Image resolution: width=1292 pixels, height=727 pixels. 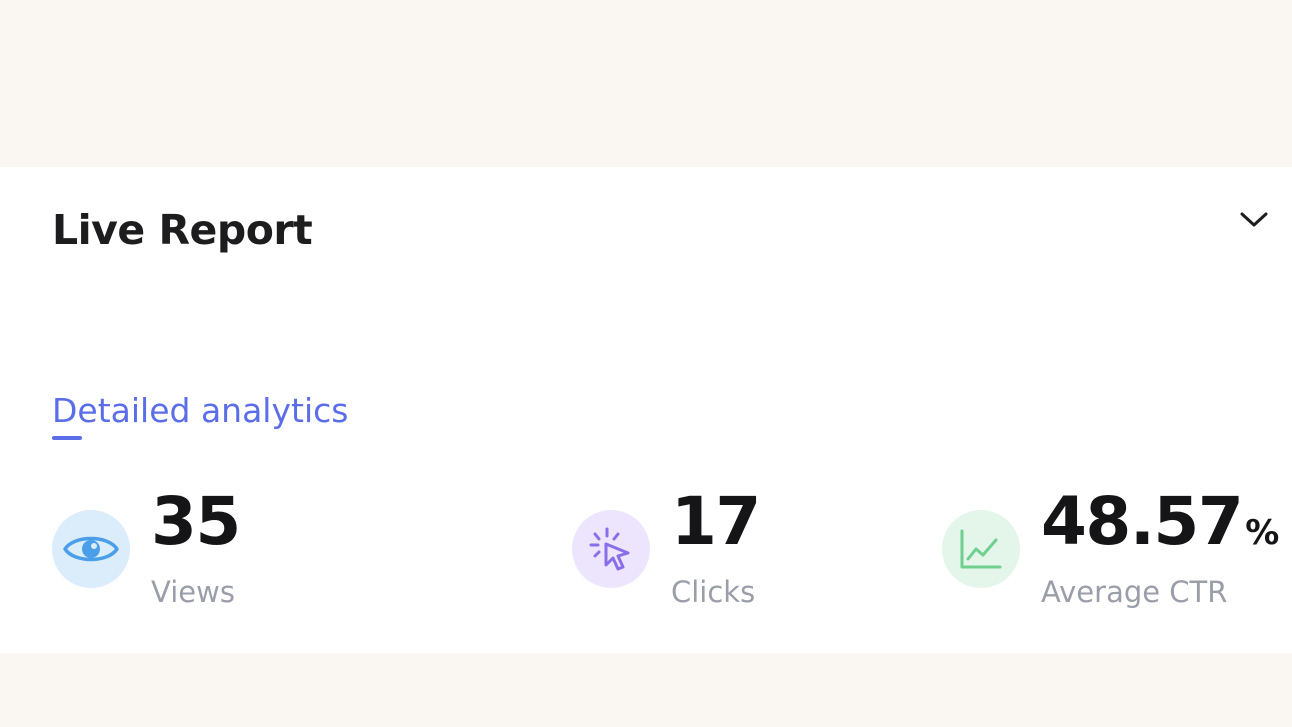 What do you see at coordinates (196, 521) in the screenshot?
I see `views-value: 35` at bounding box center [196, 521].